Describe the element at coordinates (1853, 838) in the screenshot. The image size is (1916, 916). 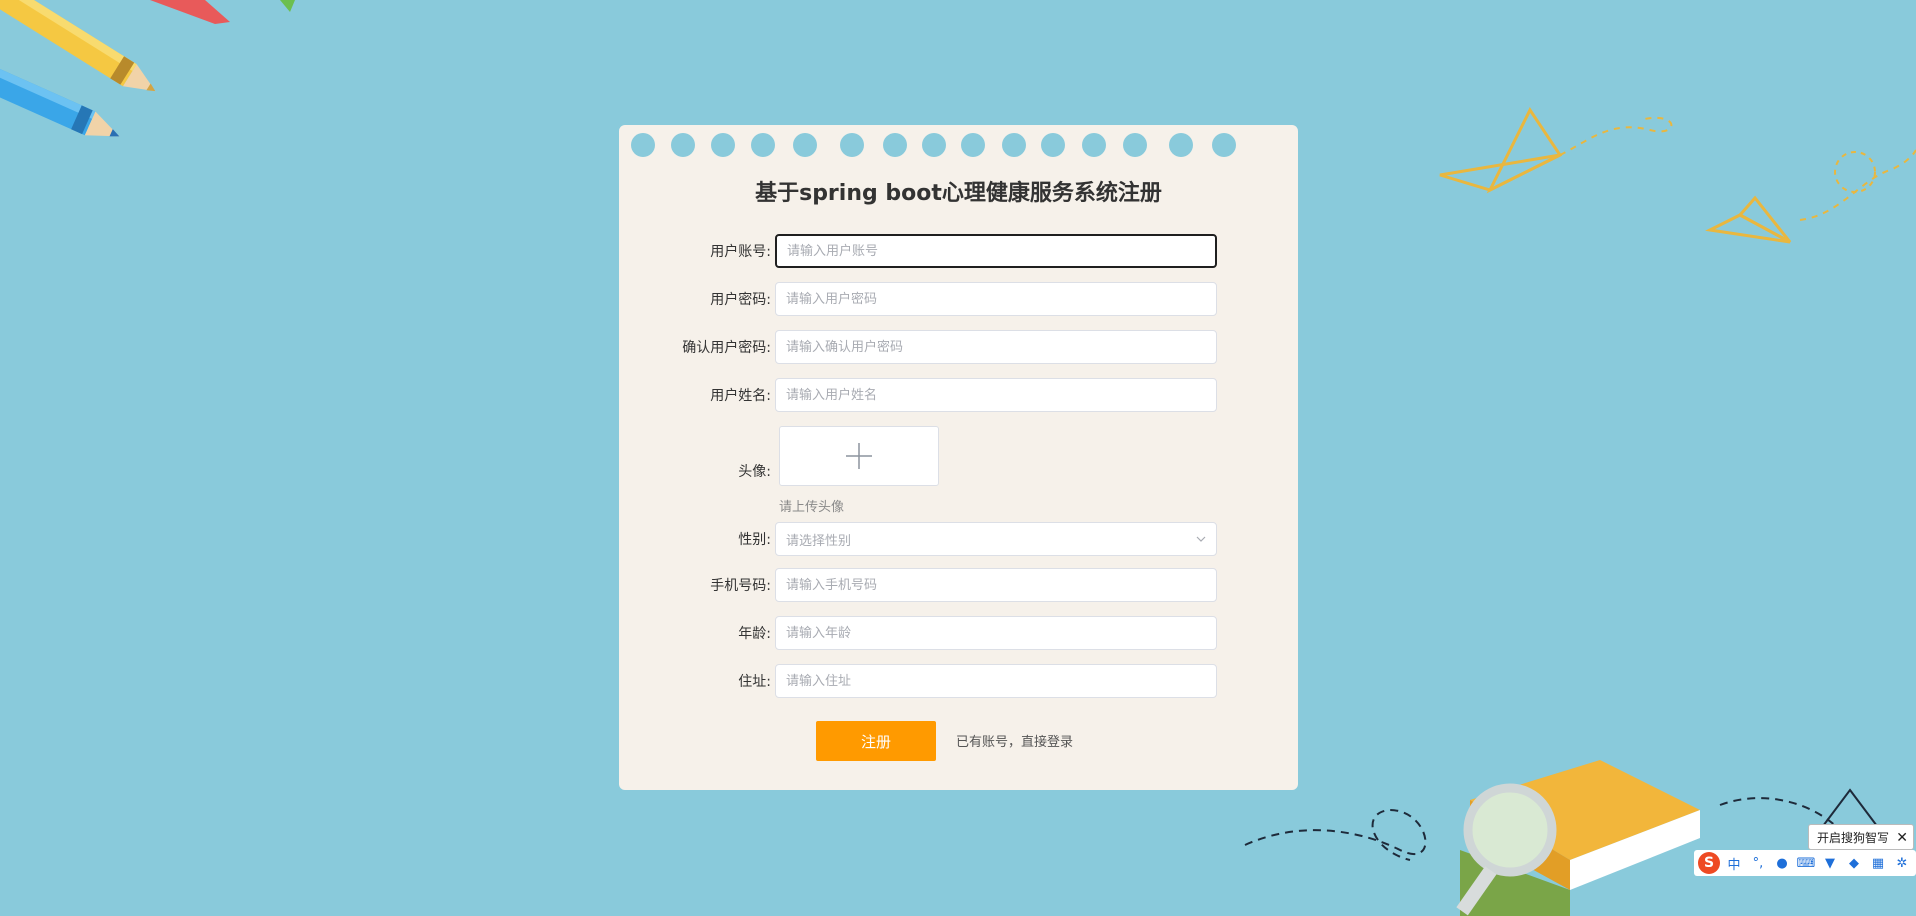
I see `ime-tip-text: 开启搜狗智写` at that location.